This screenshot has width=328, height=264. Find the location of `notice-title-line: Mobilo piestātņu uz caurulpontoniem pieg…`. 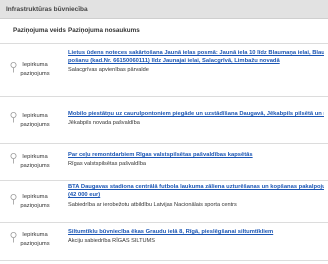

notice-title-line: Mobilo piestātņu uz caurulpontoniem pieg… is located at coordinates (196, 114).